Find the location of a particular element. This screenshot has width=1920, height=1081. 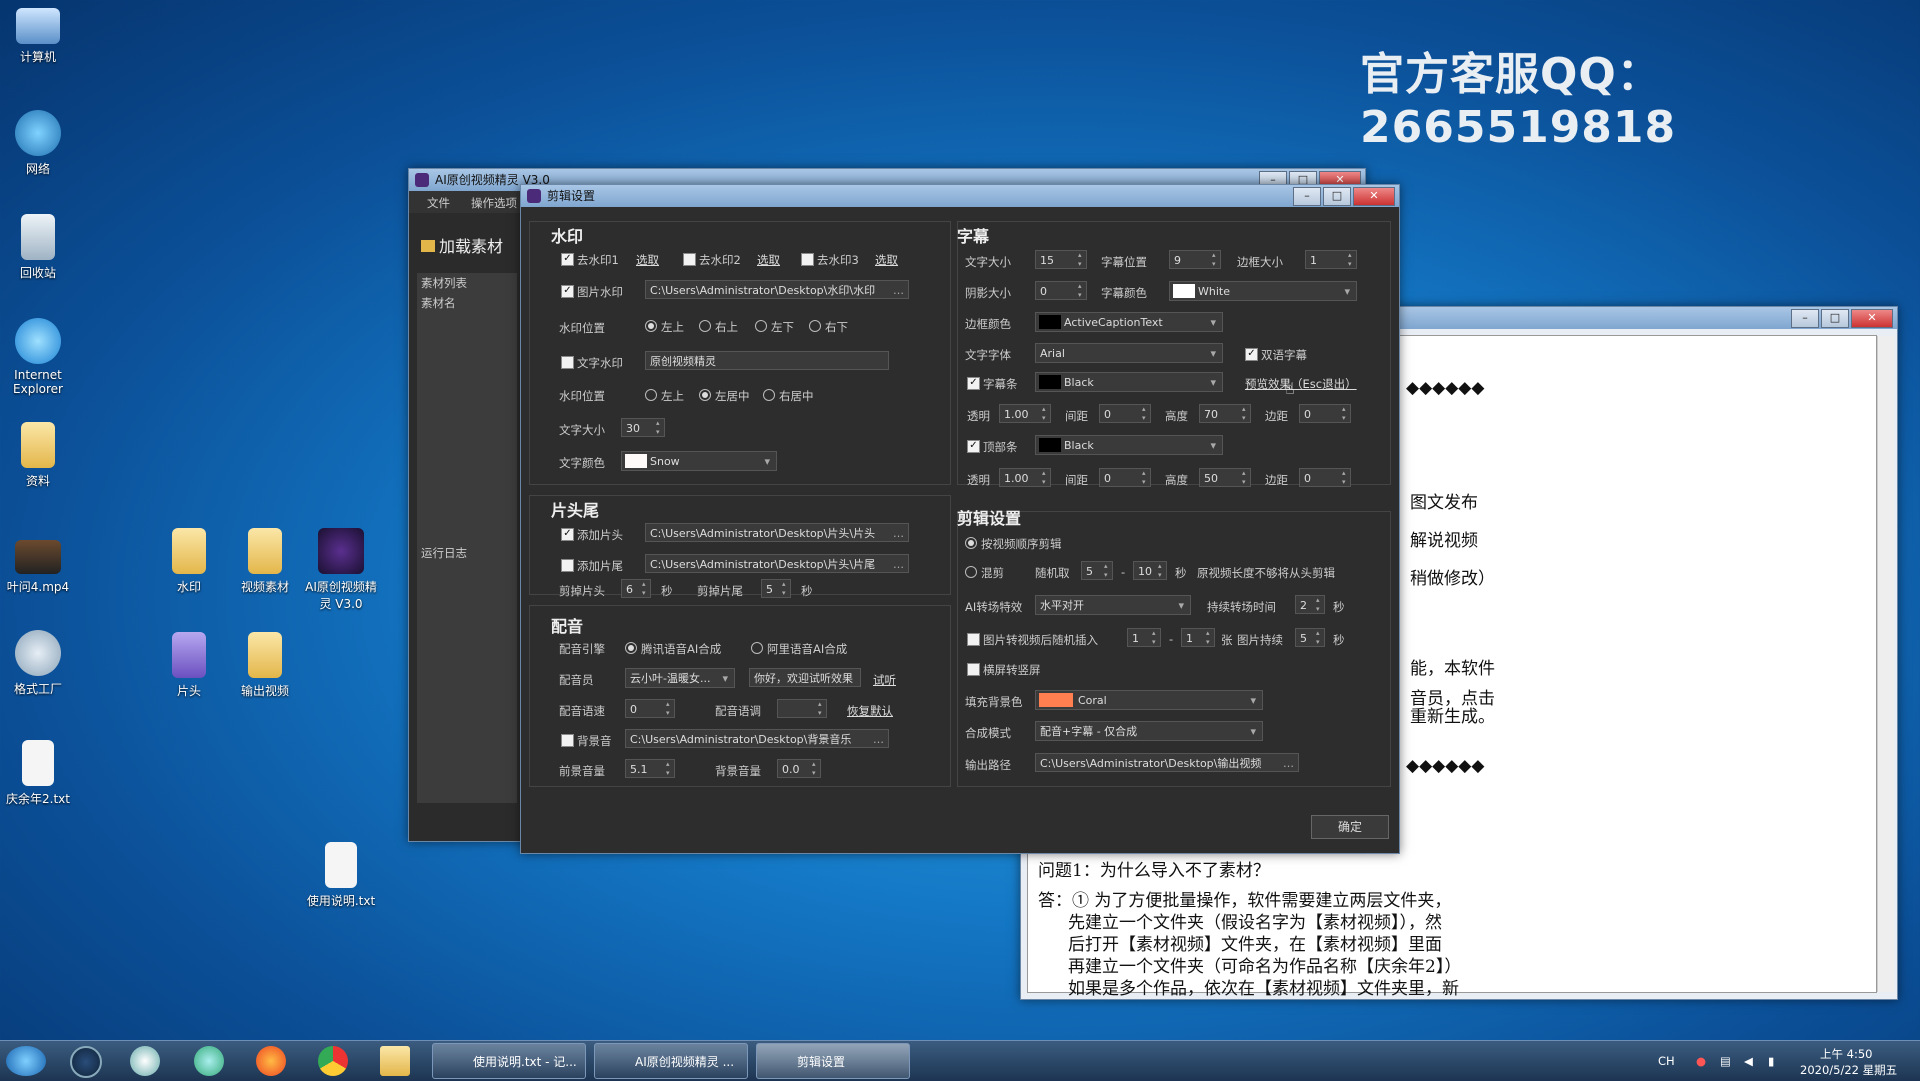

desktop-icon-ie: Internet Explorer is located at coordinates (39, 357).